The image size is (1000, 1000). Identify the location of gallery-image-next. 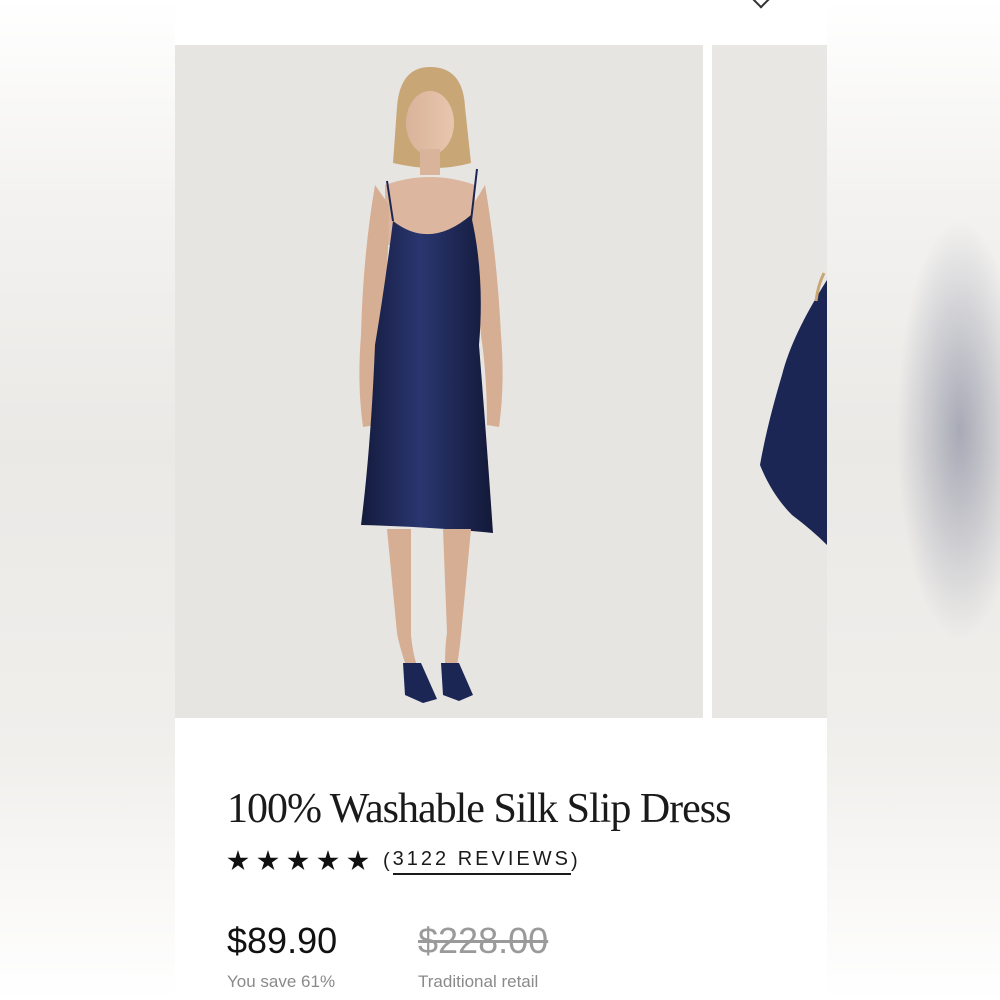
(769, 381).